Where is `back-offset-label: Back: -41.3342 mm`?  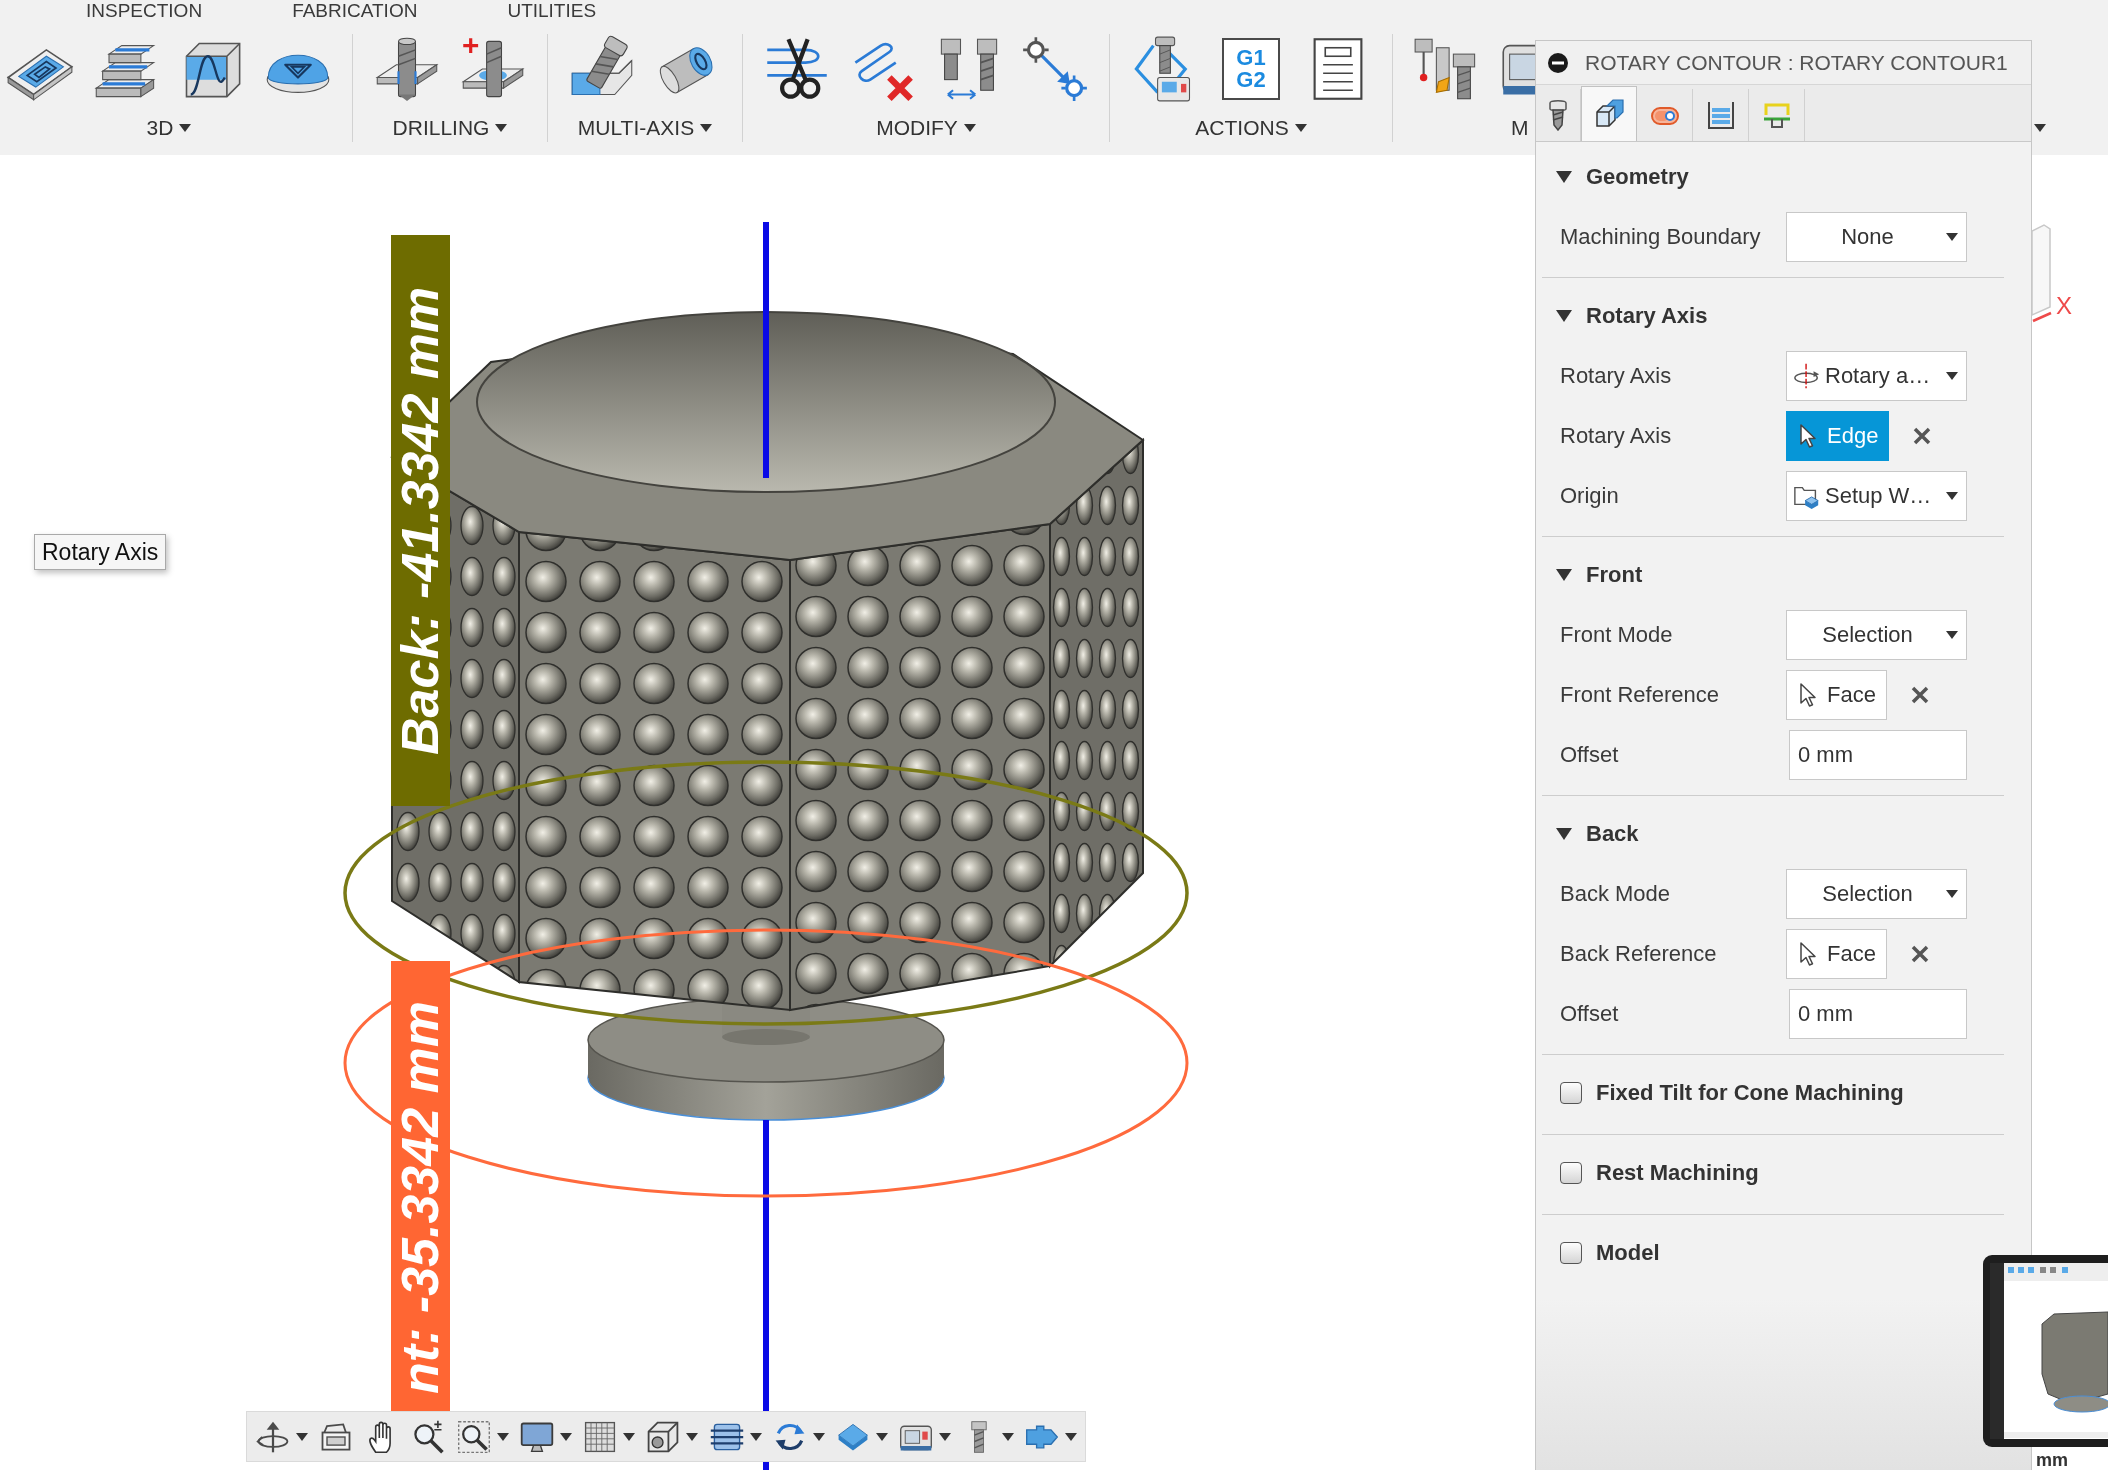
back-offset-label: Back: -41.3342 mm is located at coordinates (420, 520).